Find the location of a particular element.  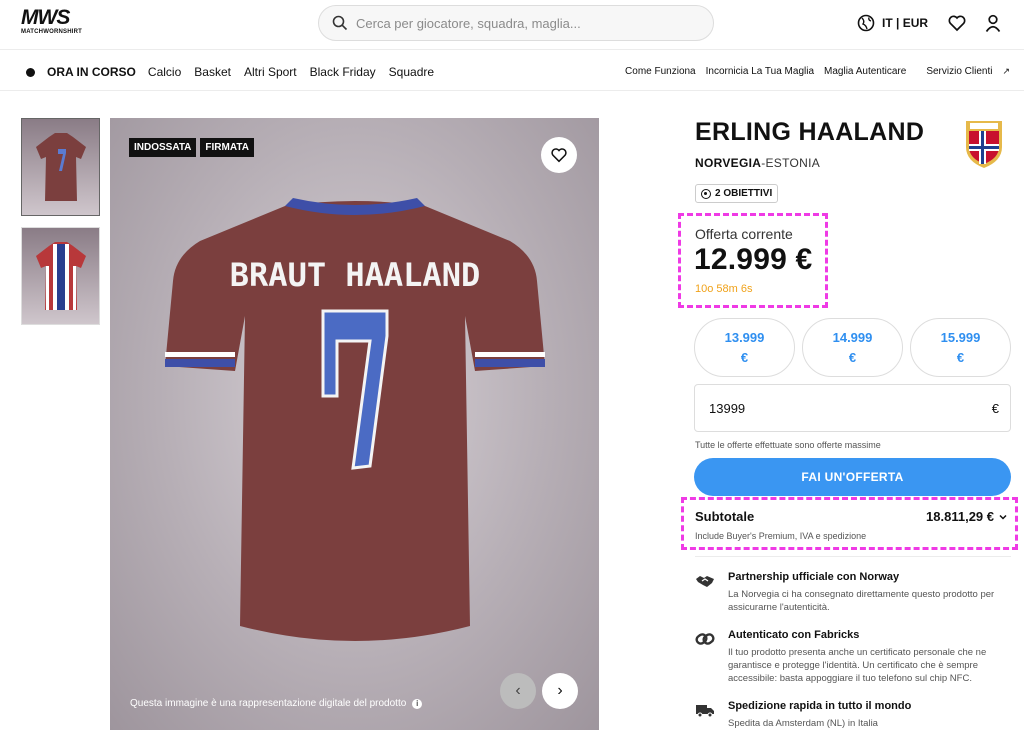

goals-badge-label: 2 OBIETTIVI is located at coordinates (744, 193).